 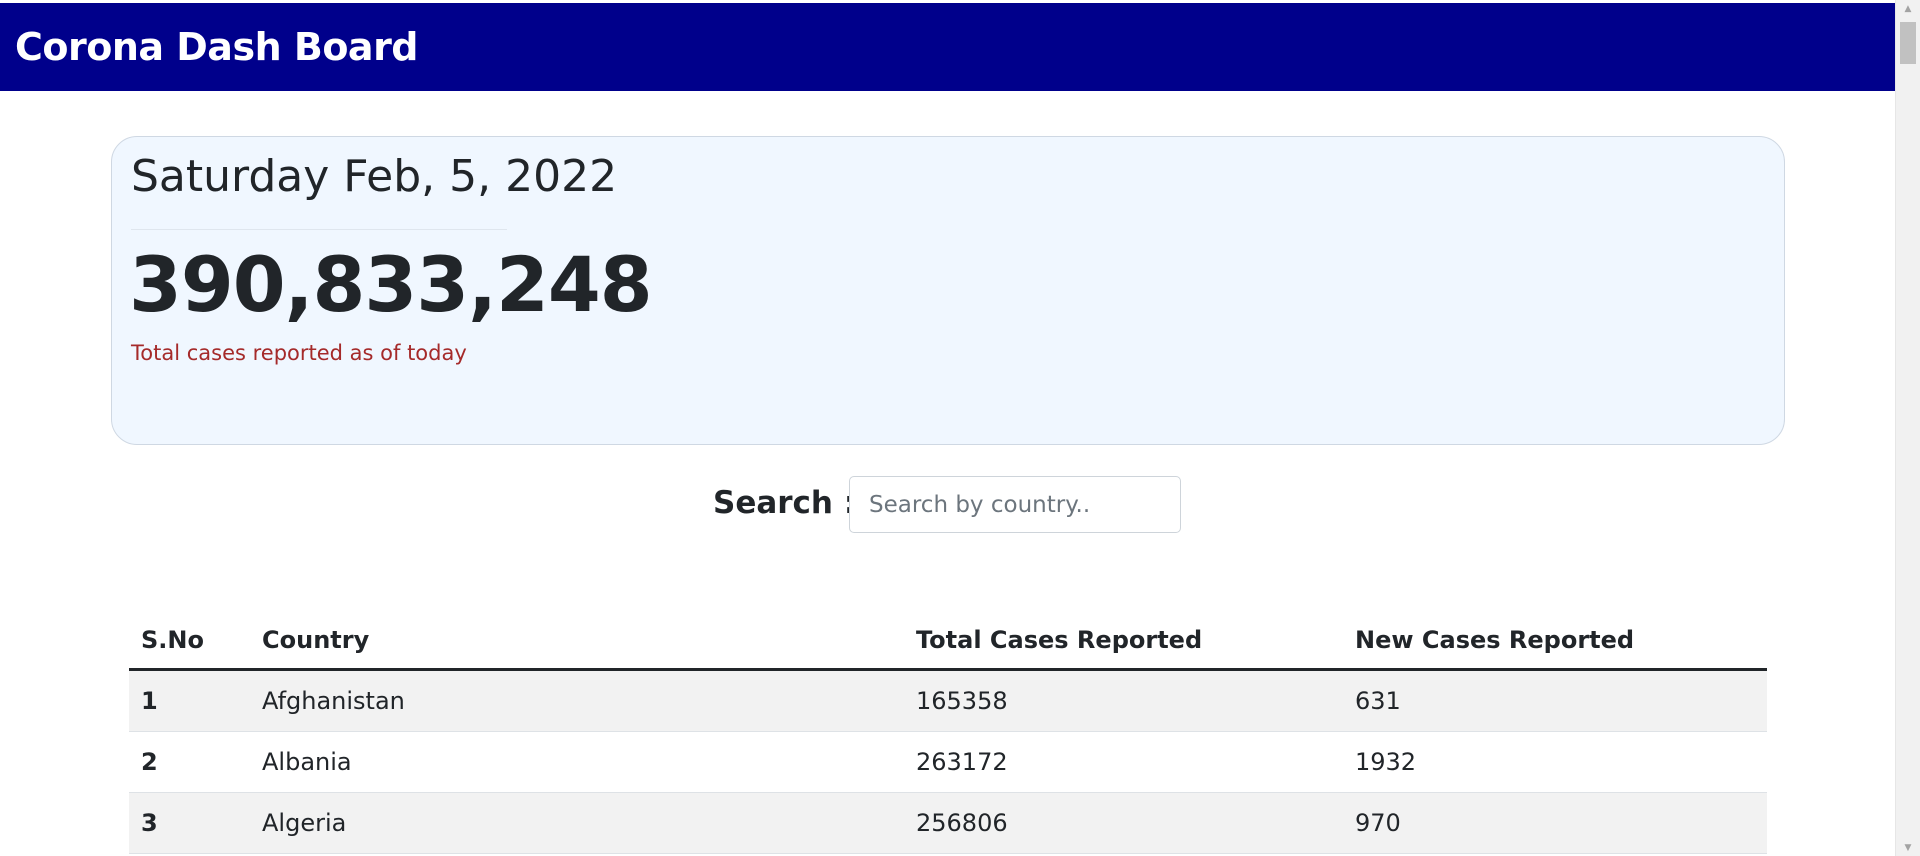 What do you see at coordinates (189, 762) in the screenshot?
I see `cell-sno: 2` at bounding box center [189, 762].